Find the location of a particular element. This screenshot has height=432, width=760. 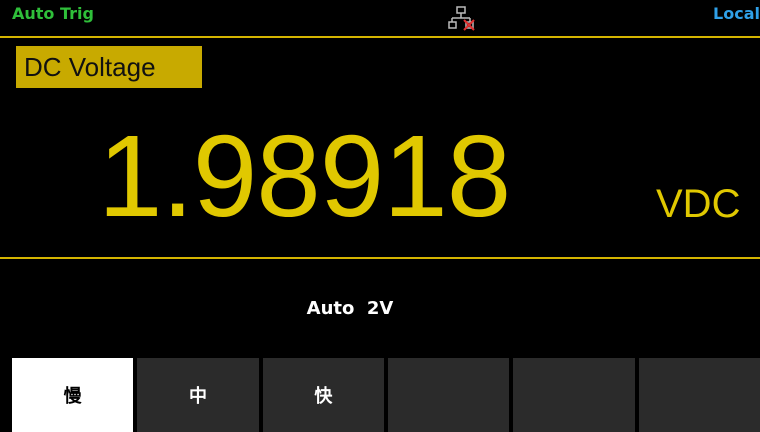

softkey-fast: 快 is located at coordinates (323, 395).